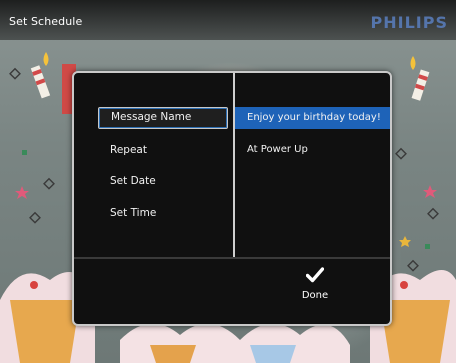  Describe the element at coordinates (315, 275) in the screenshot. I see `check-icon` at that location.